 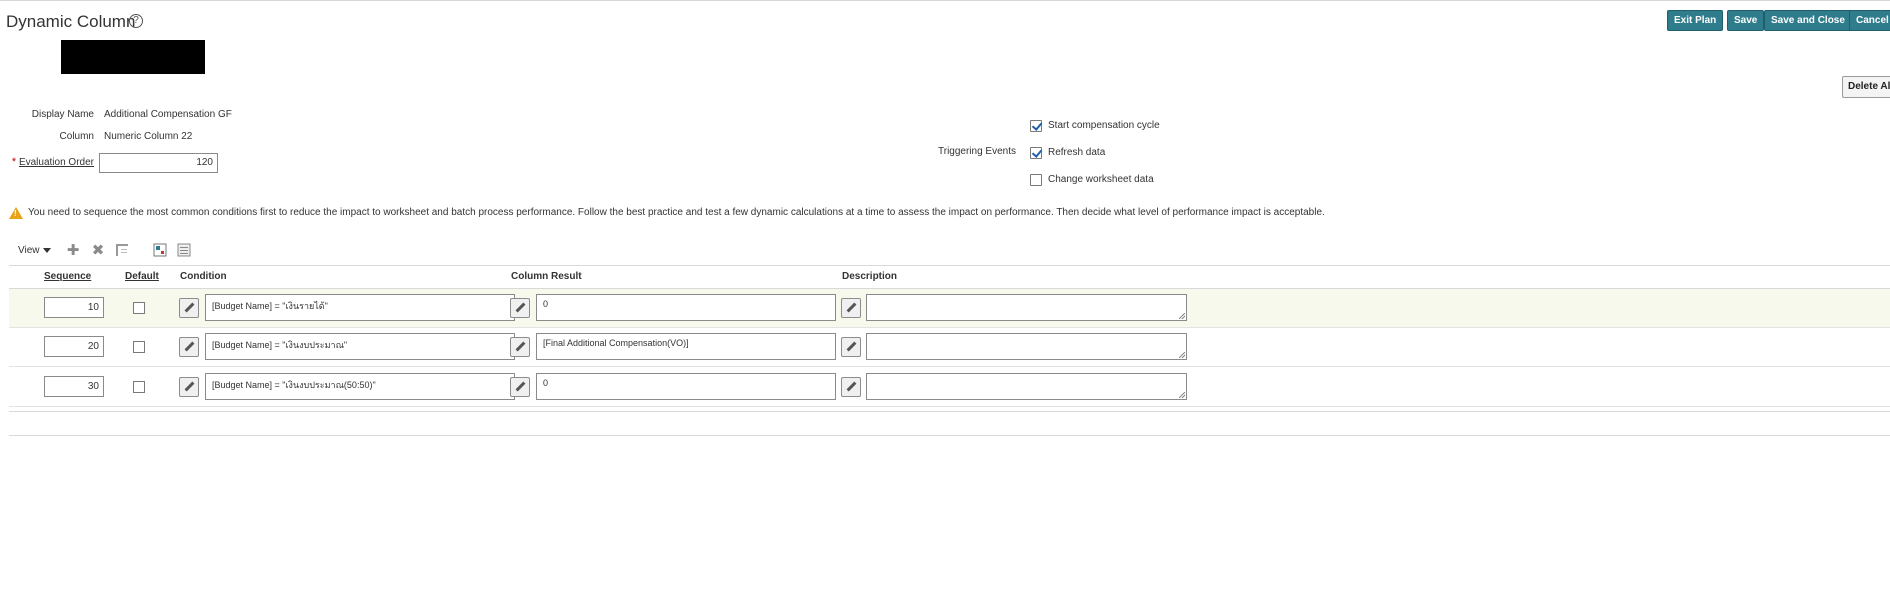 I want to click on column-label: Column, so click(x=76, y=136).